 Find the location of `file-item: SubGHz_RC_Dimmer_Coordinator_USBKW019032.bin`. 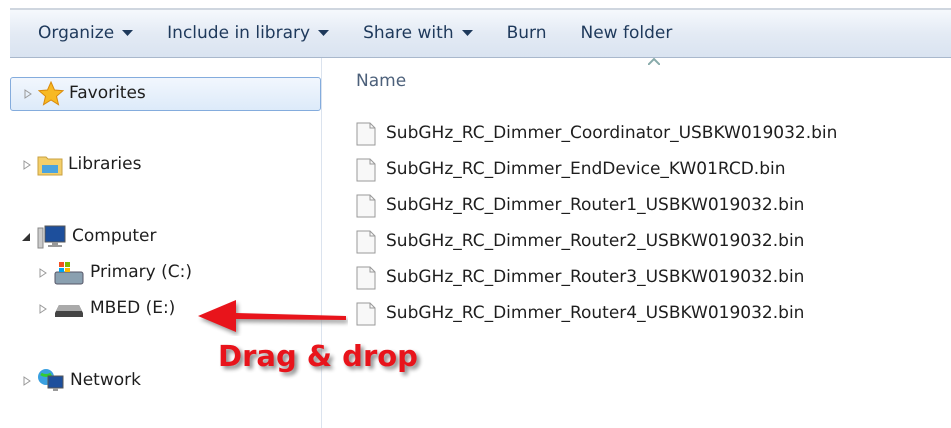

file-item: SubGHz_RC_Dimmer_Coordinator_USBKW019032.bin is located at coordinates (653, 134).